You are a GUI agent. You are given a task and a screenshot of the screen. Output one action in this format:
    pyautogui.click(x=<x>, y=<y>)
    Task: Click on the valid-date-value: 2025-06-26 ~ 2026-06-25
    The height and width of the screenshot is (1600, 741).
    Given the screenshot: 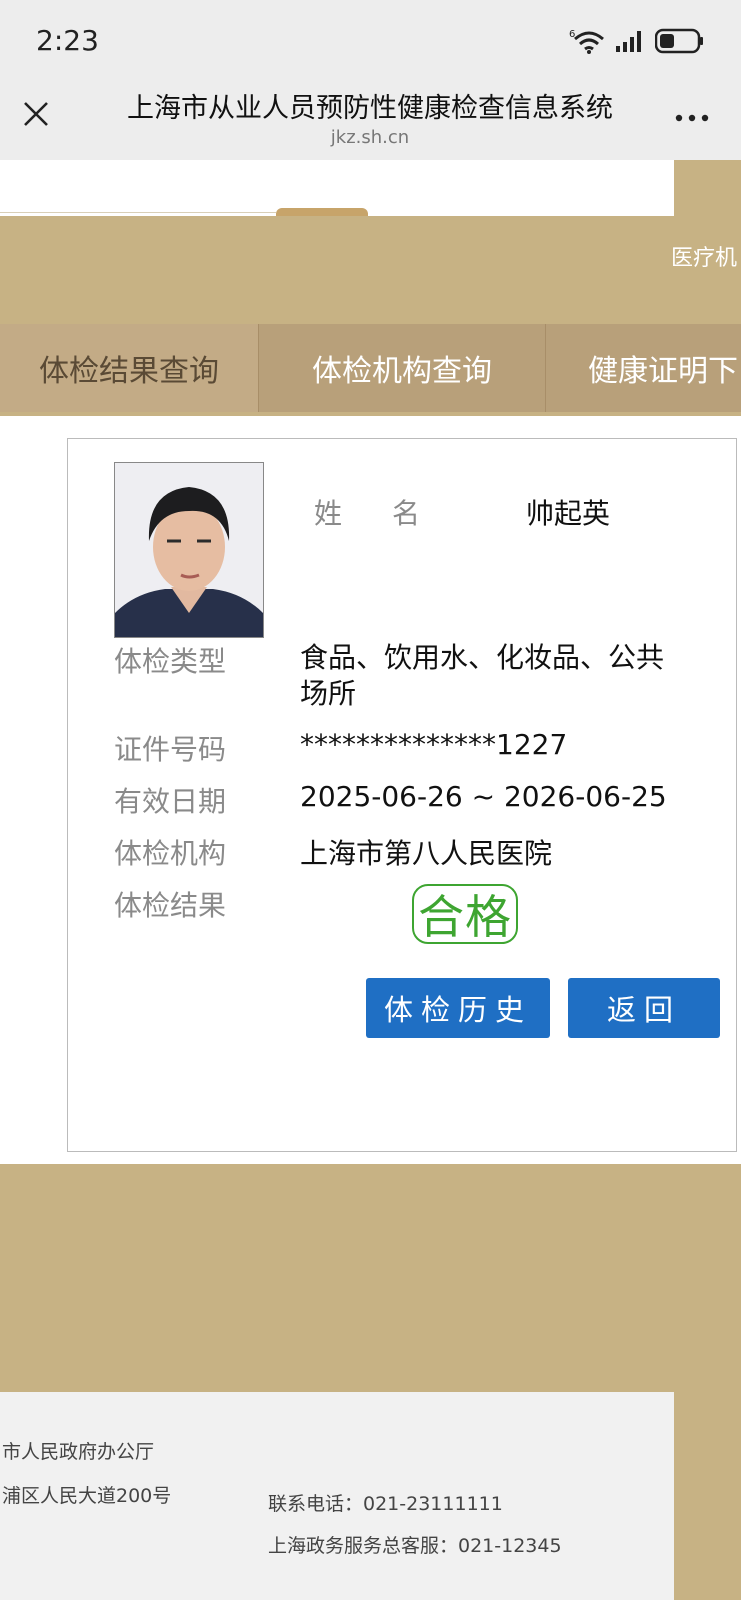 What is the action you would take?
    pyautogui.click(x=483, y=796)
    